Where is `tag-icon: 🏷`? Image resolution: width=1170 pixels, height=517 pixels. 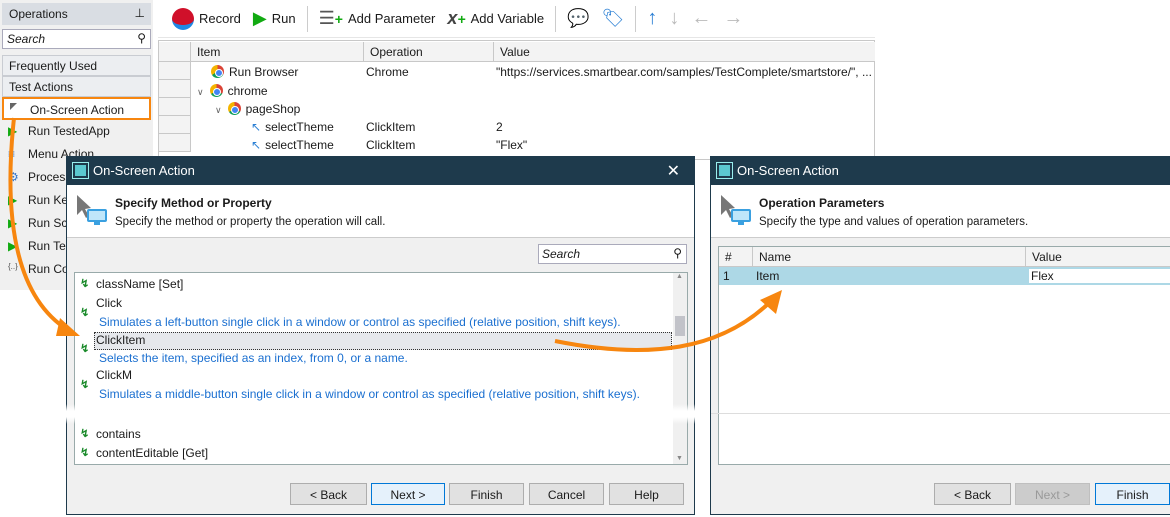
tag-icon: 🏷 is located at coordinates (613, 18).